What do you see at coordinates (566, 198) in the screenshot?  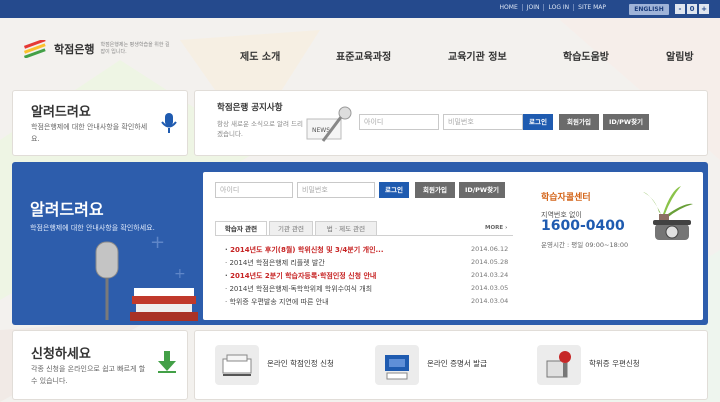 I see `call-center-title: 학습자콜센터` at bounding box center [566, 198].